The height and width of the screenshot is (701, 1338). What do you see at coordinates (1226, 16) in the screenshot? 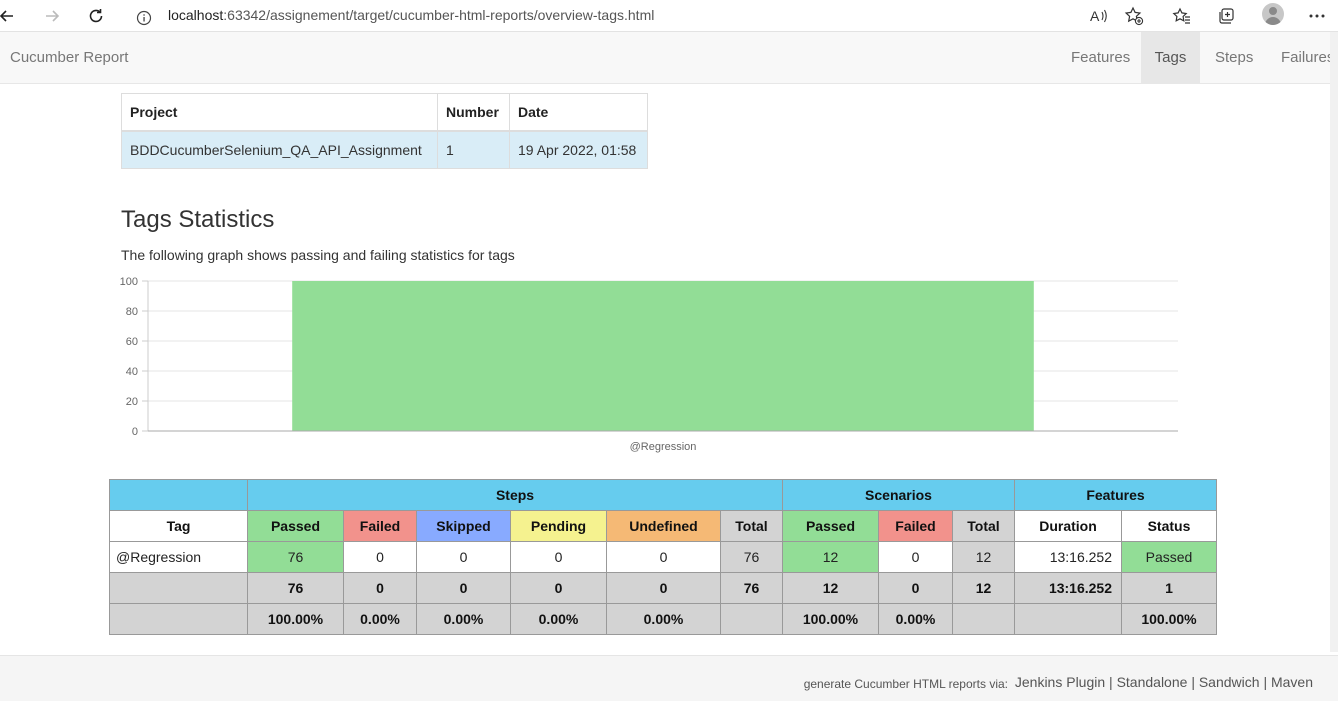
I see `collections-icon` at bounding box center [1226, 16].